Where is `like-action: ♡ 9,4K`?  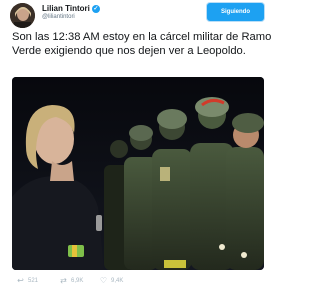
like-action: ♡ 9,4K is located at coordinates (111, 280).